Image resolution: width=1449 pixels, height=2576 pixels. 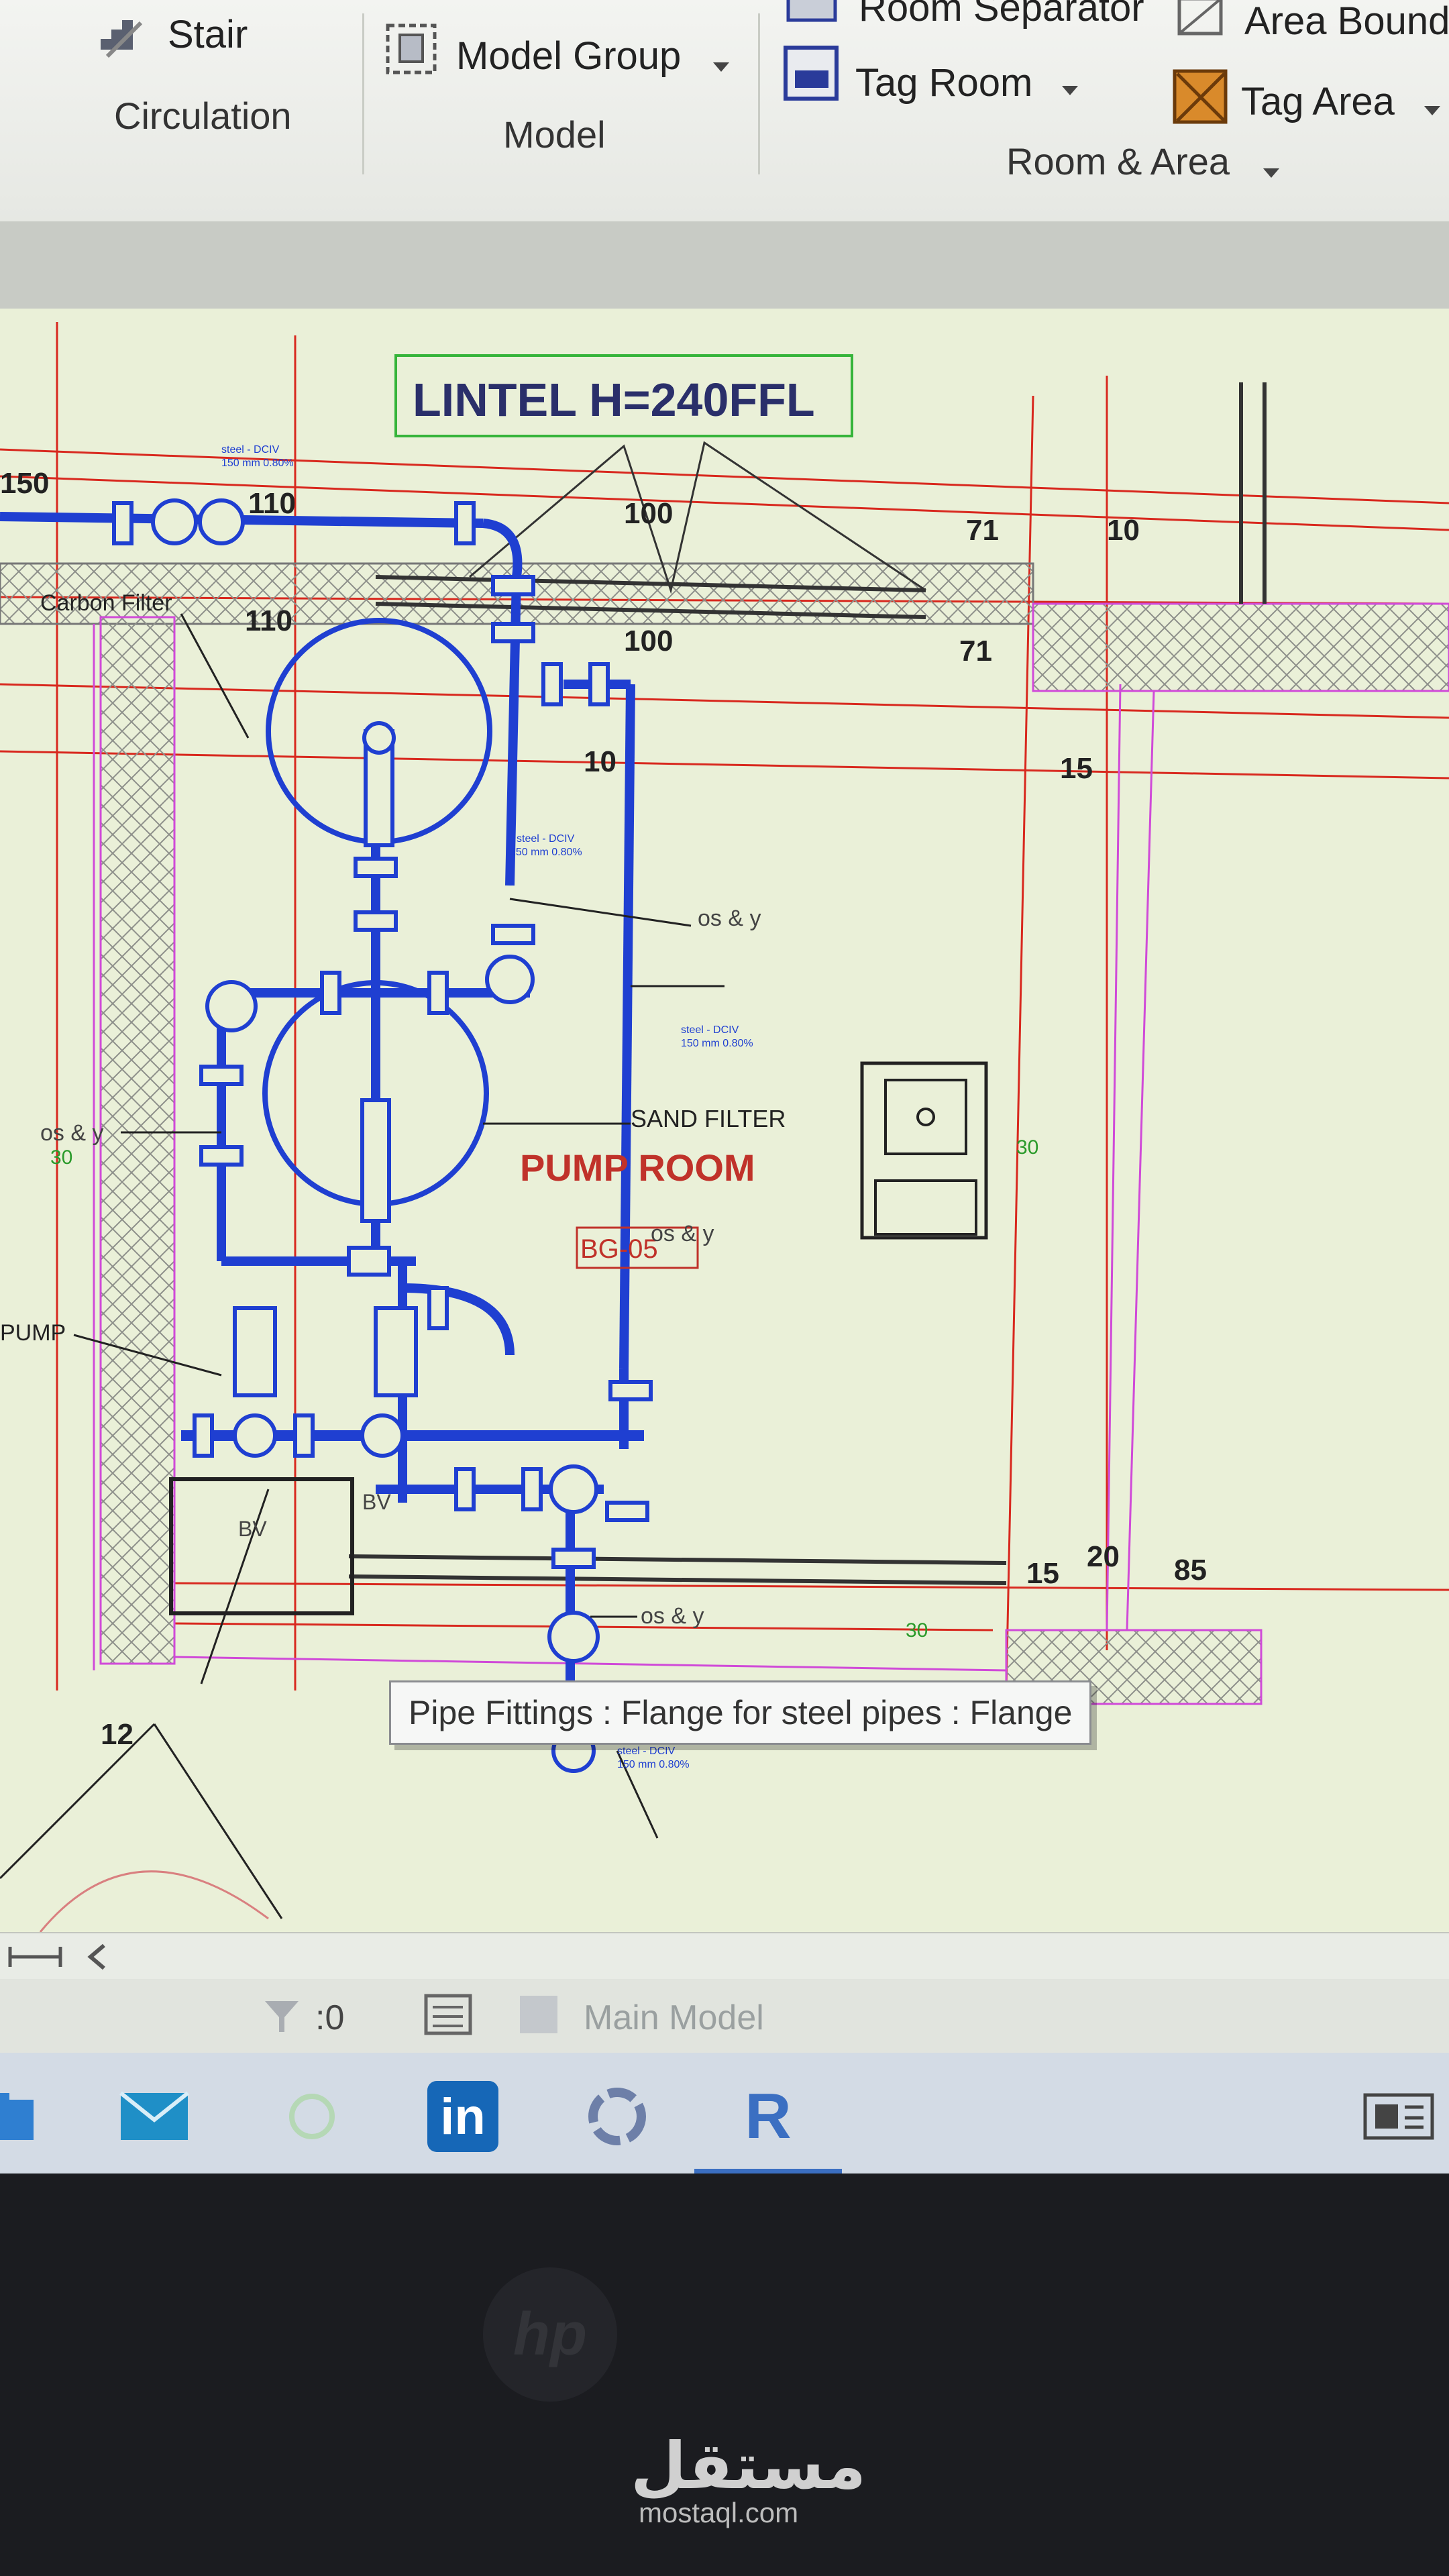 What do you see at coordinates (117, 1734) in the screenshot?
I see `dimension: 12` at bounding box center [117, 1734].